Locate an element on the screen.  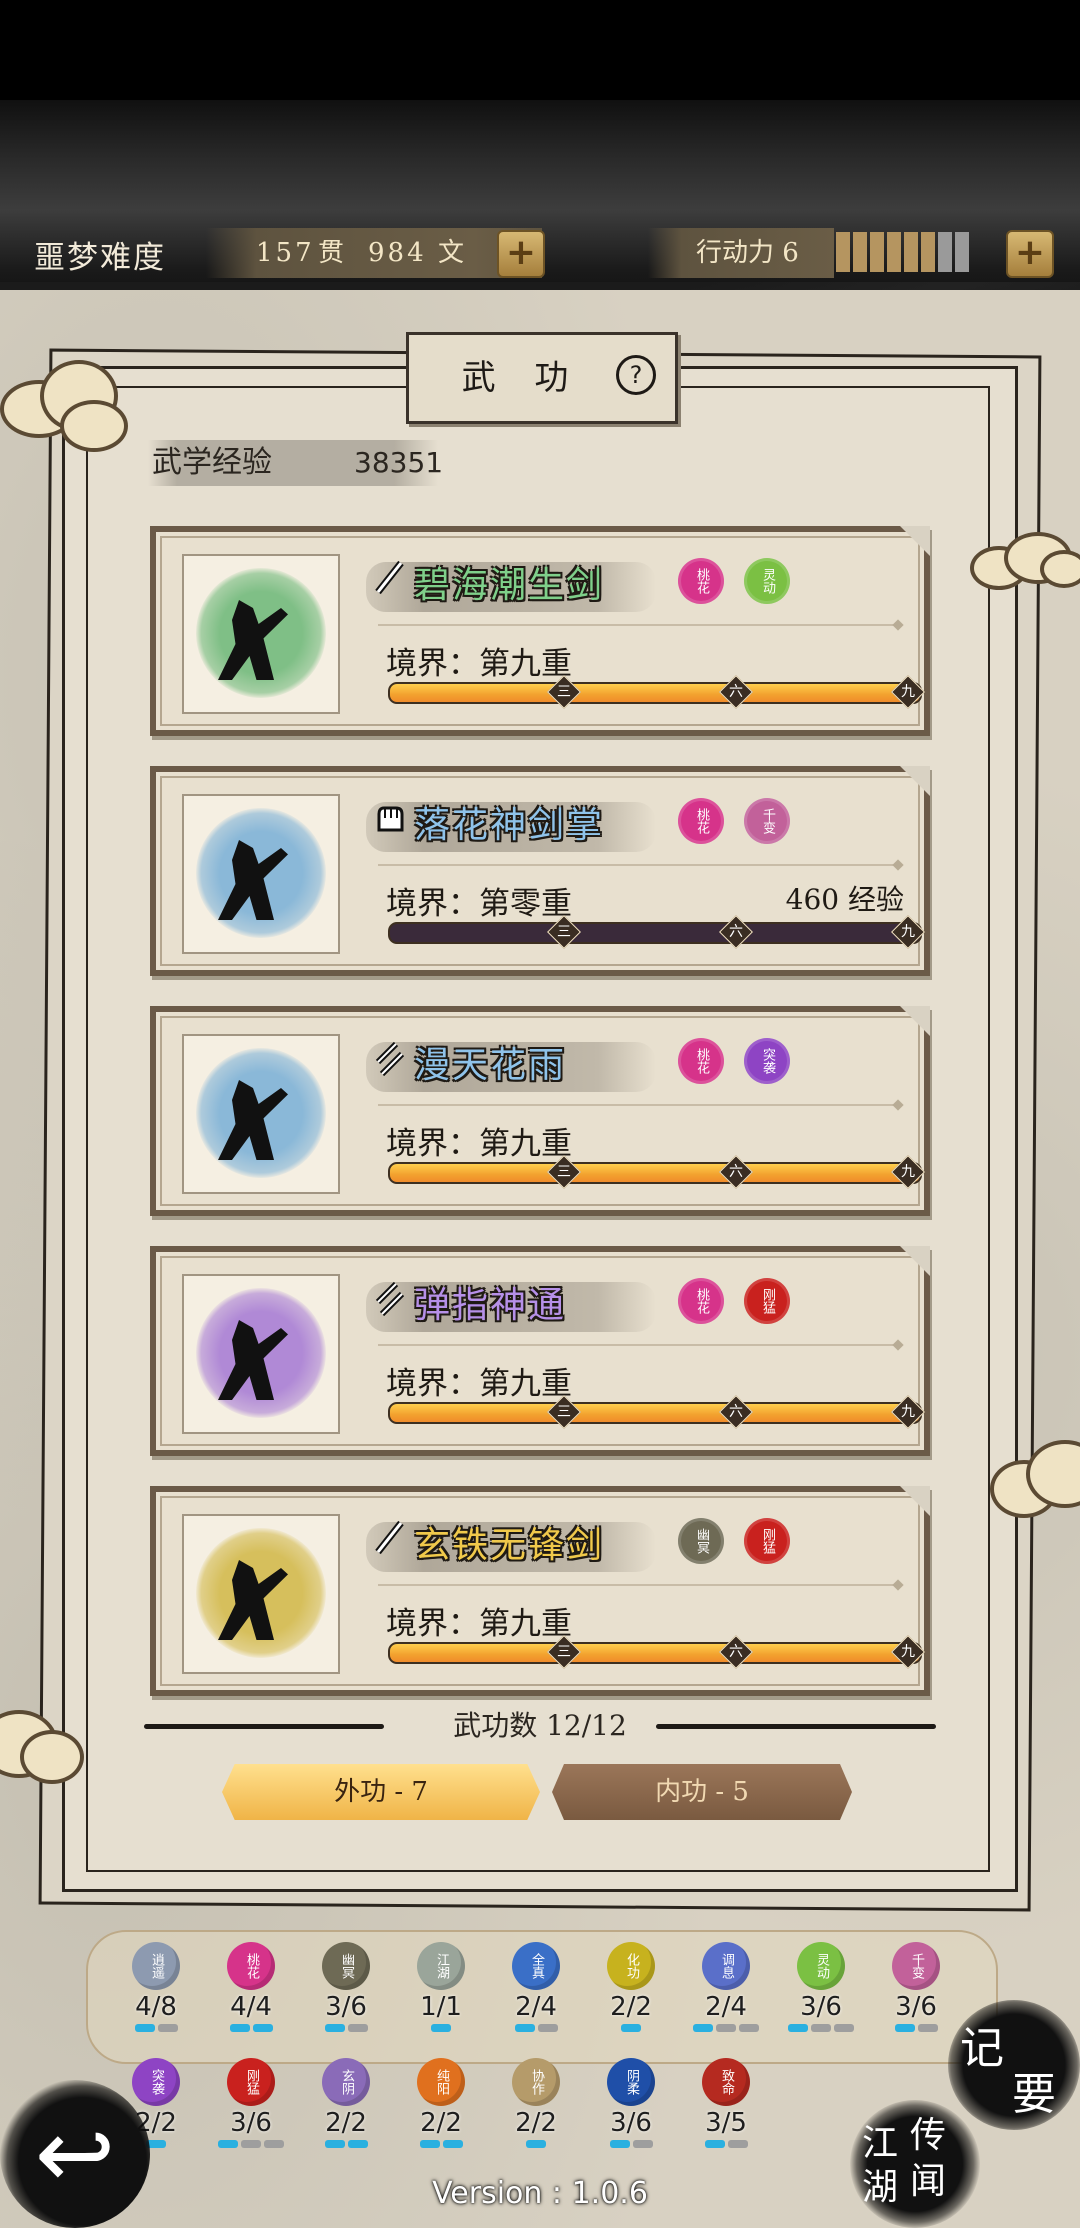
tab-internal-skills: 内功 - 5 is located at coordinates (702, 1792).